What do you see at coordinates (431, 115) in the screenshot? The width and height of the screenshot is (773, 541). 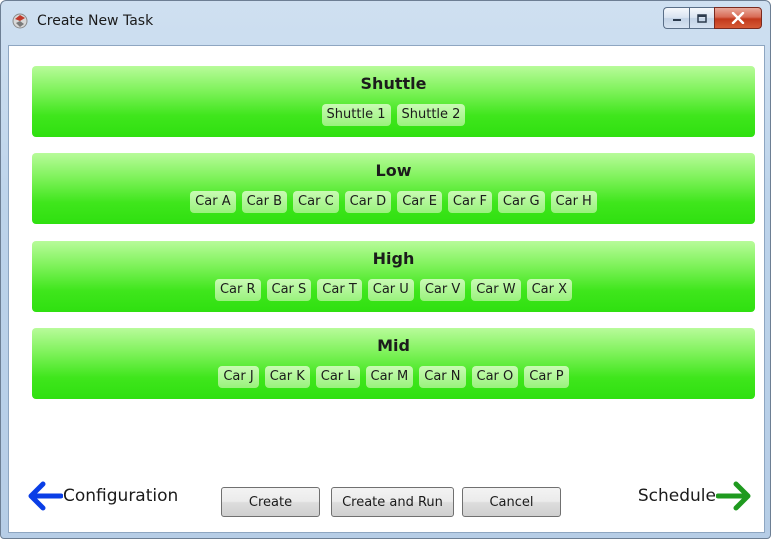 I see `item-shuttle-2: Shuttle 2` at bounding box center [431, 115].